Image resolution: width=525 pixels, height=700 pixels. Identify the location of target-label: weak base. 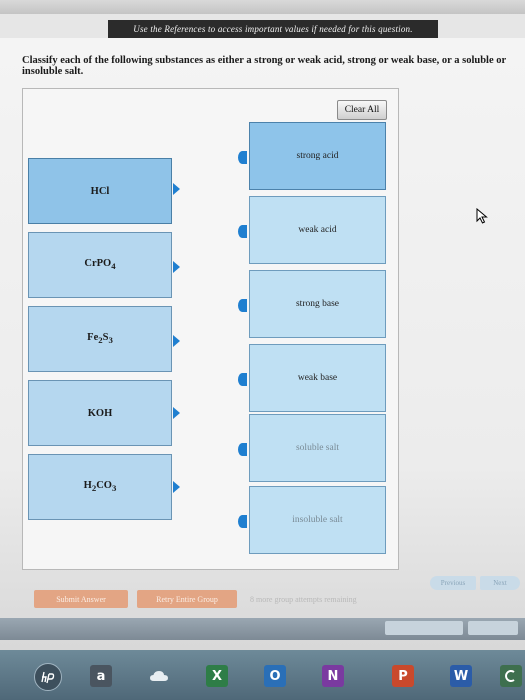
(317, 378).